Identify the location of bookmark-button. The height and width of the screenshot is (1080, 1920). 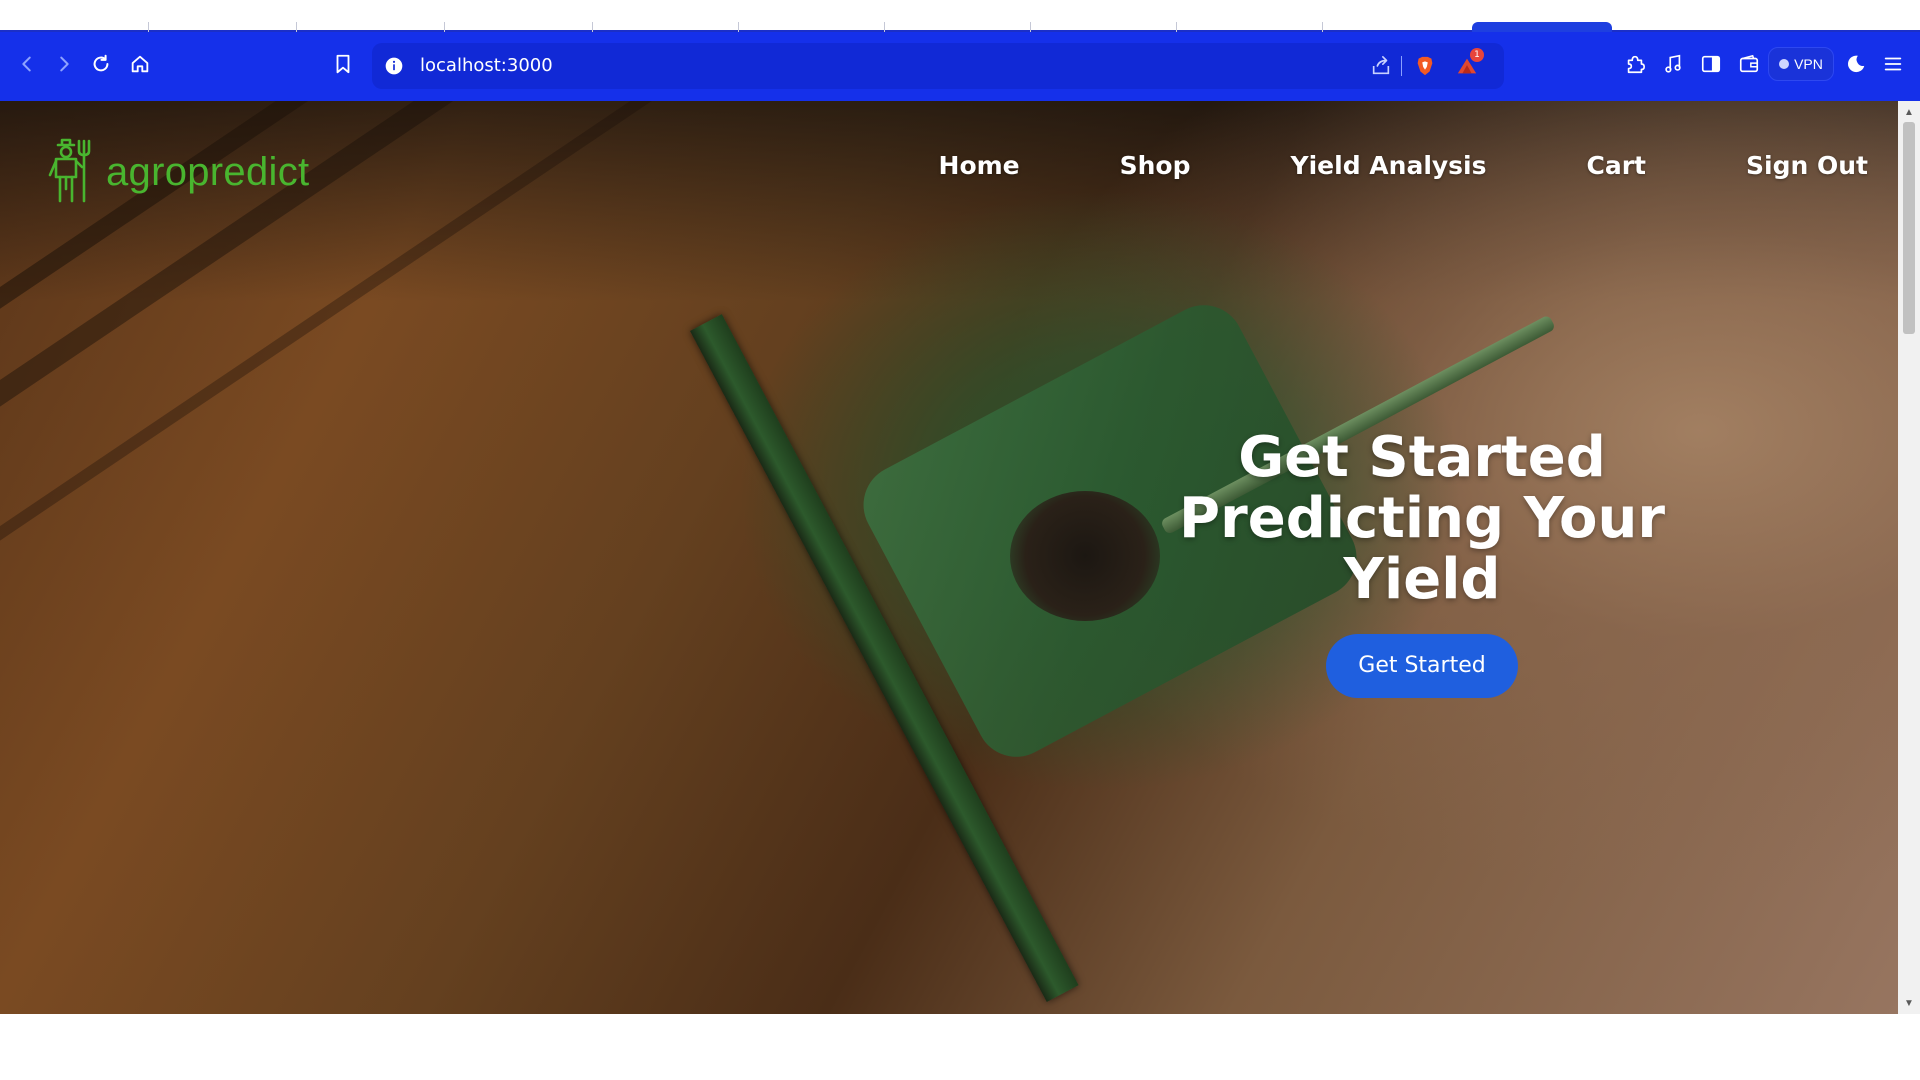
(343, 64).